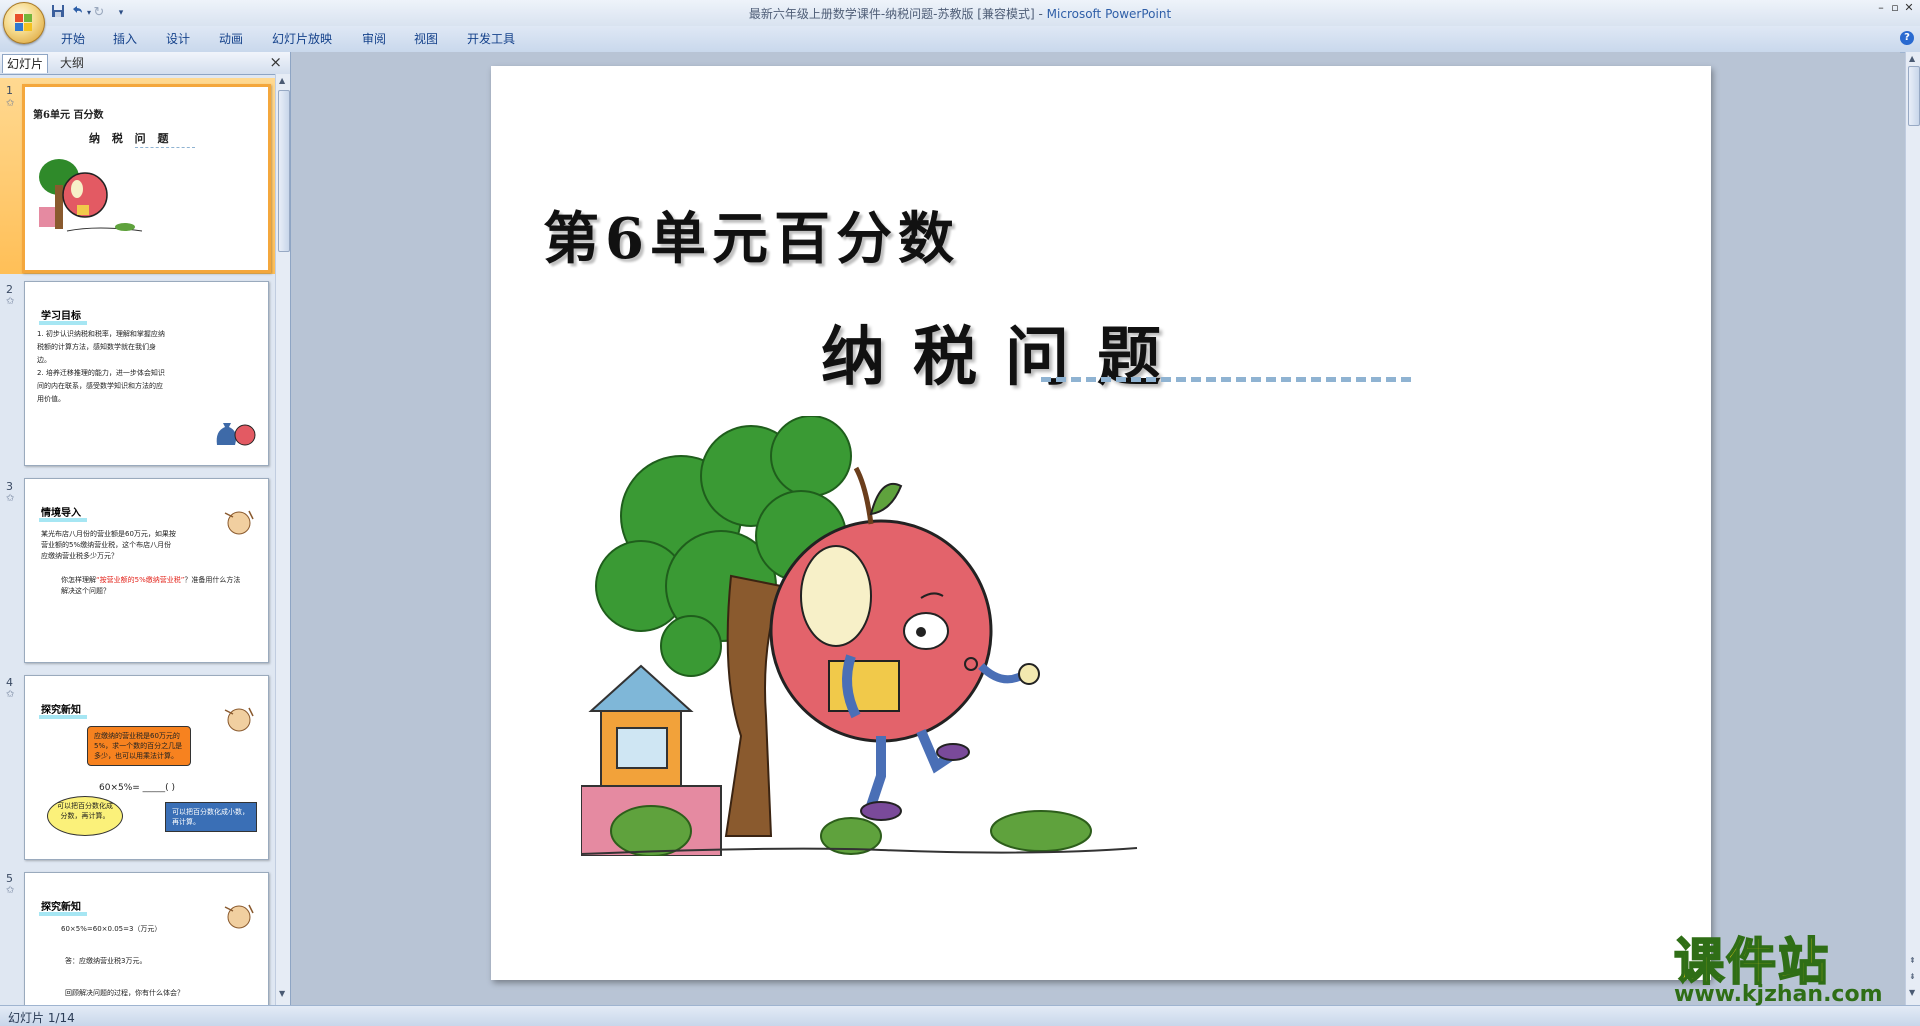 The image size is (1920, 1026). What do you see at coordinates (960, 1015) in the screenshot?
I see `status-bar: 幻灯片 1/14` at bounding box center [960, 1015].